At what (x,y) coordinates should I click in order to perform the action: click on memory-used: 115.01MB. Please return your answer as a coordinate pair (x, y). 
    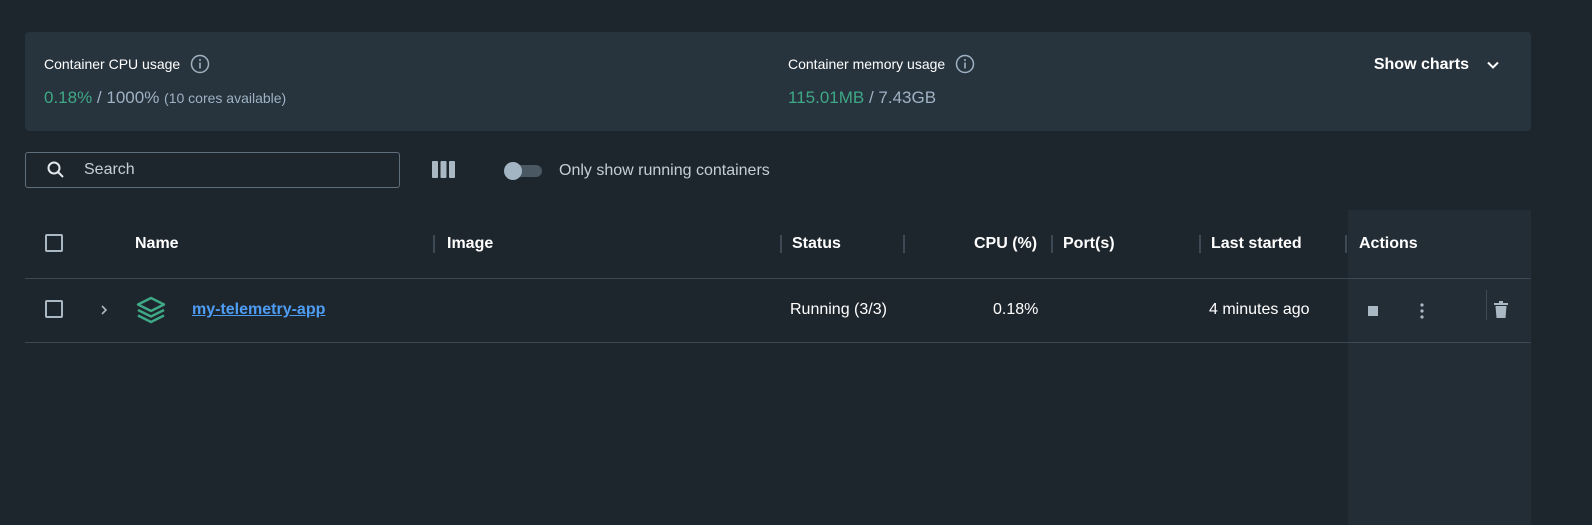
    Looking at the image, I should click on (826, 97).